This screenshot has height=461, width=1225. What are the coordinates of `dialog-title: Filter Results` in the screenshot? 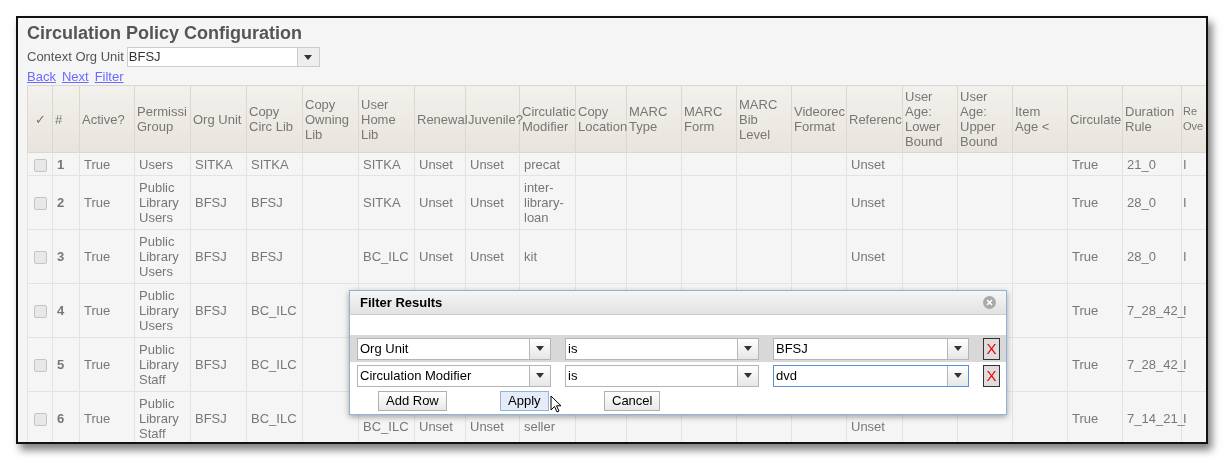 It's located at (401, 302).